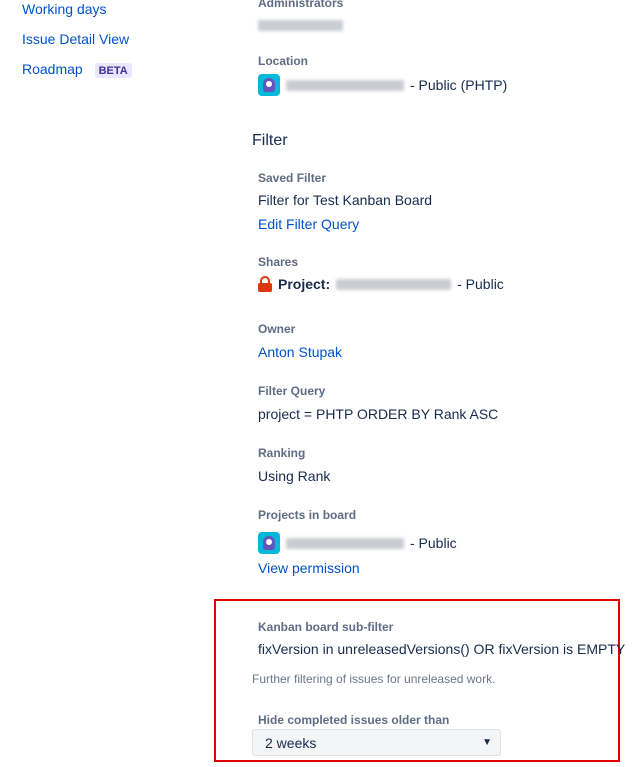  Describe the element at coordinates (308, 224) in the screenshot. I see `edit-filter-query-link: Edit Filter Query` at that location.